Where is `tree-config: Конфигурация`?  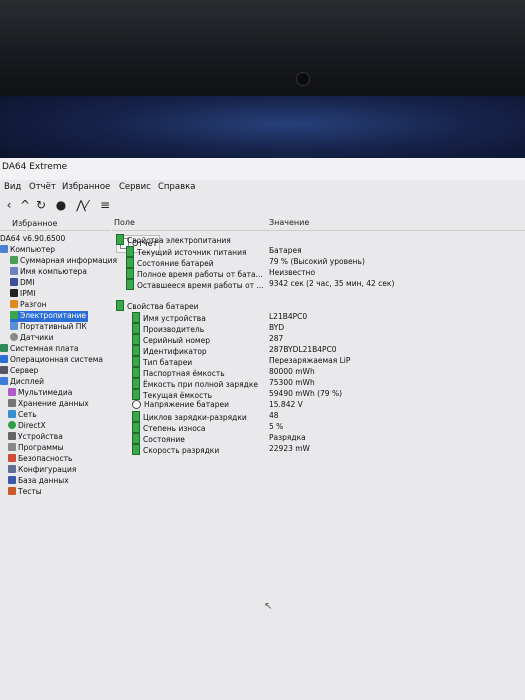
tree-config: Конфигурация is located at coordinates (42, 470).